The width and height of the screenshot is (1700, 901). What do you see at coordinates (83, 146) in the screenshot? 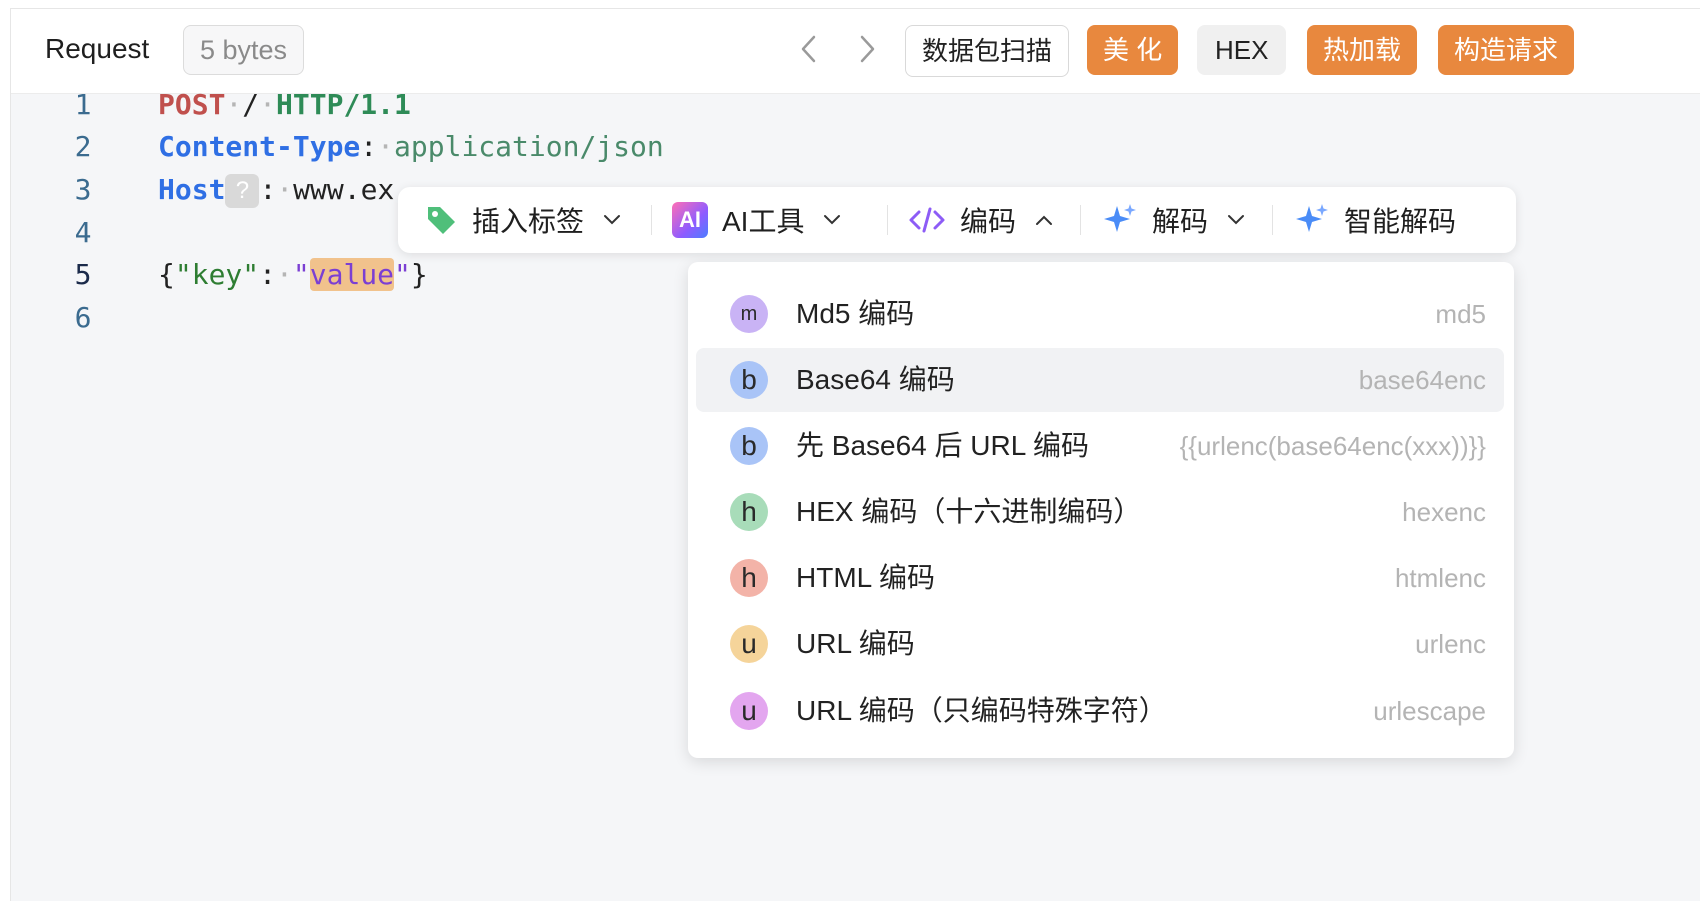
I see `line-number: 2` at bounding box center [83, 146].